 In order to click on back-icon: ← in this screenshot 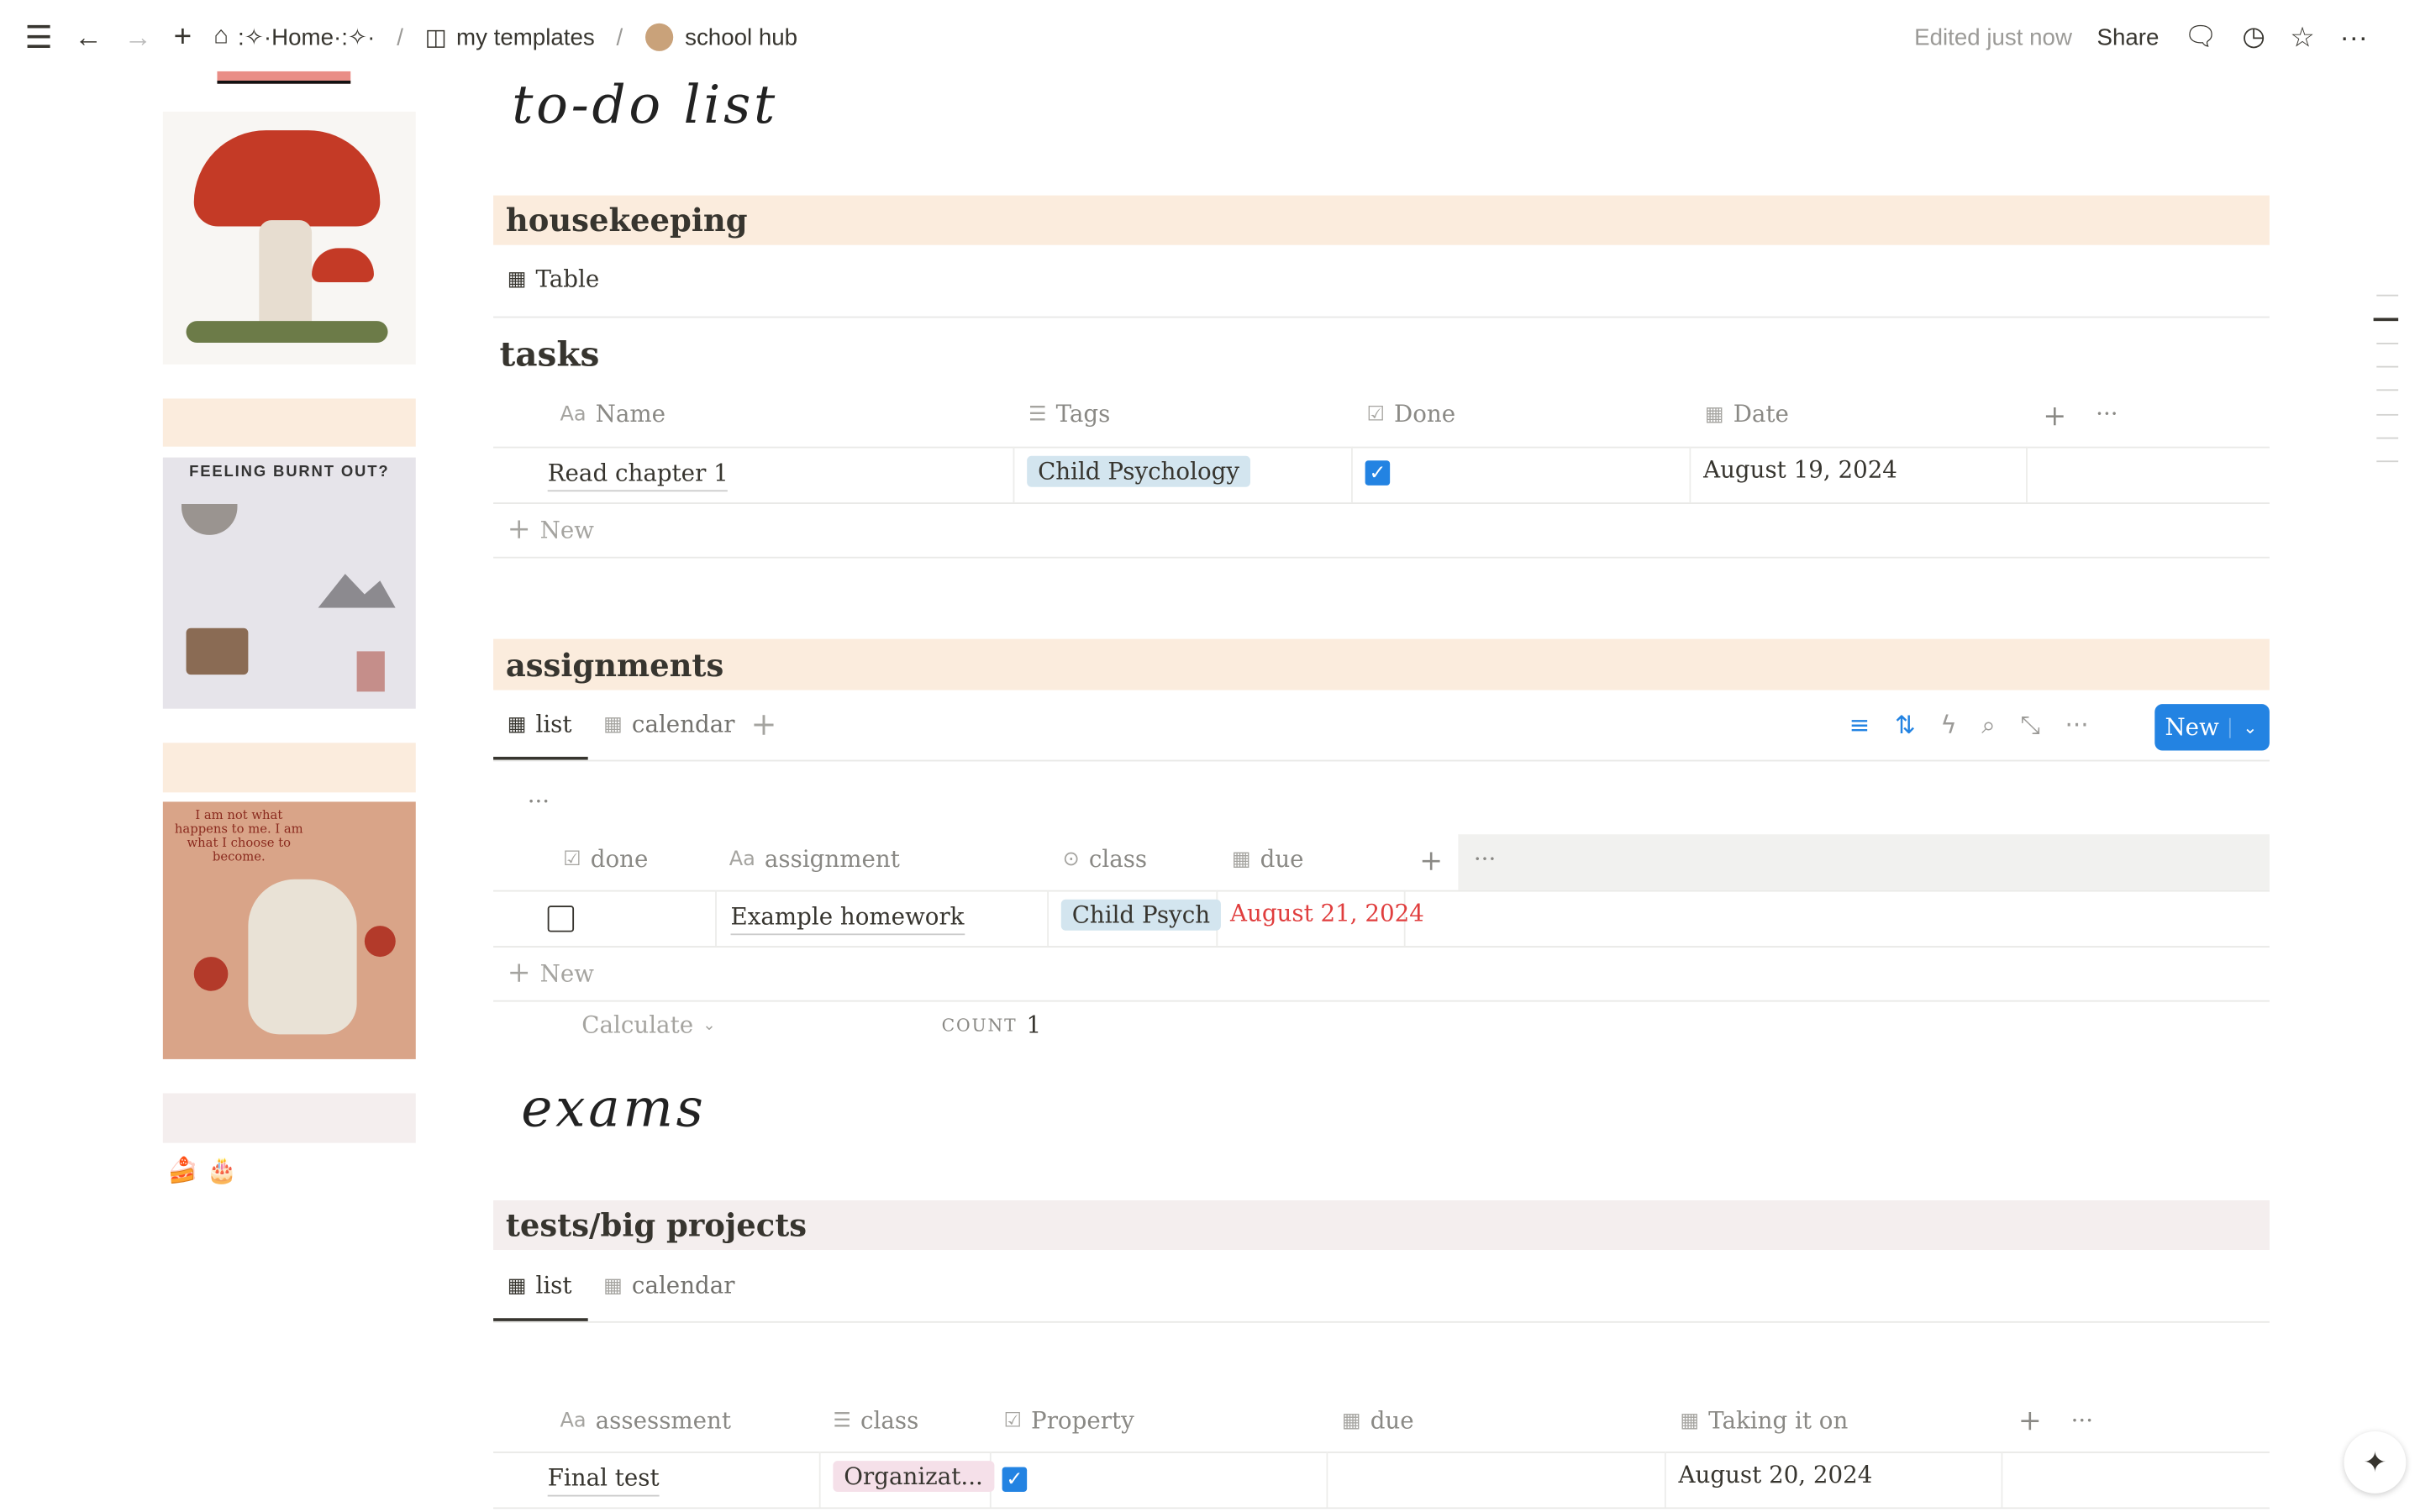, I will do `click(88, 37)`.